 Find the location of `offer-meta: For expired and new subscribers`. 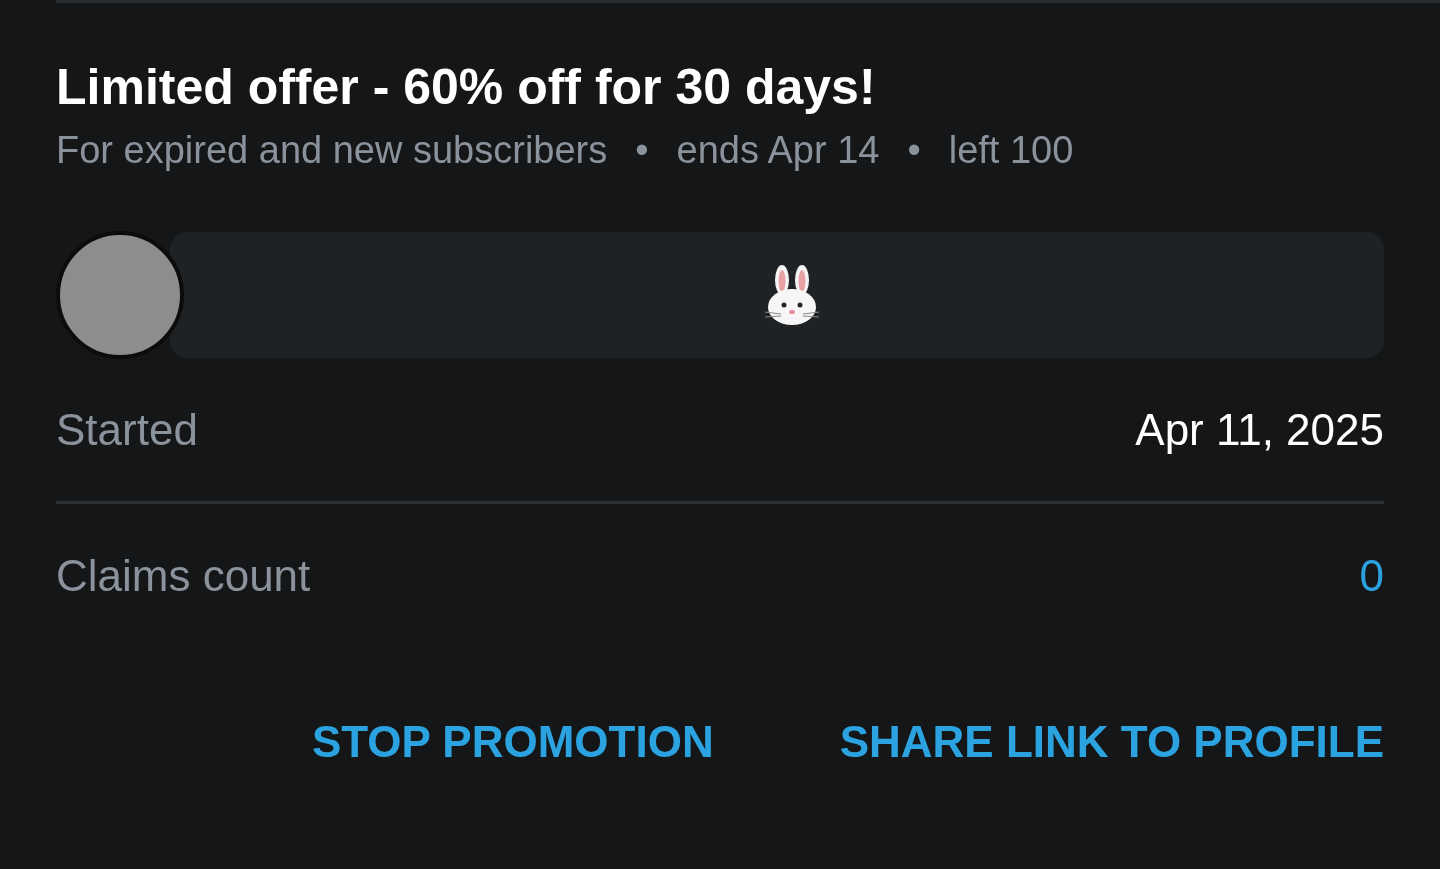

offer-meta: For expired and new subscribers is located at coordinates (332, 150).